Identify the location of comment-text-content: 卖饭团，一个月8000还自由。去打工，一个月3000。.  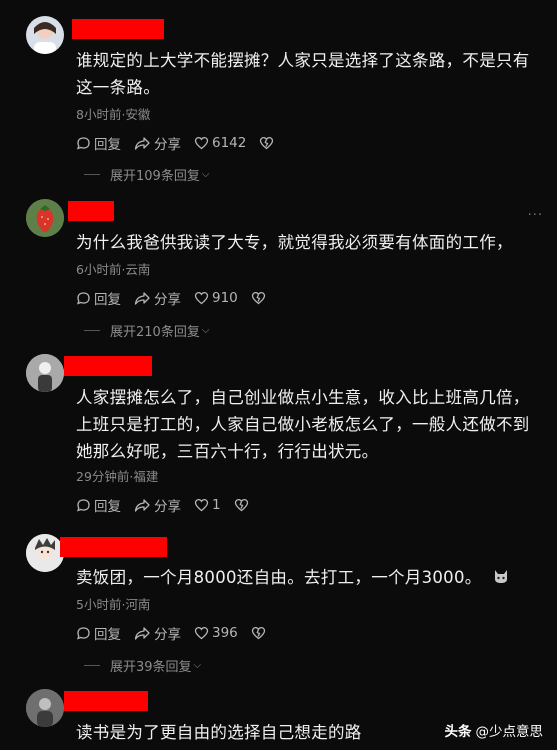
(279, 577).